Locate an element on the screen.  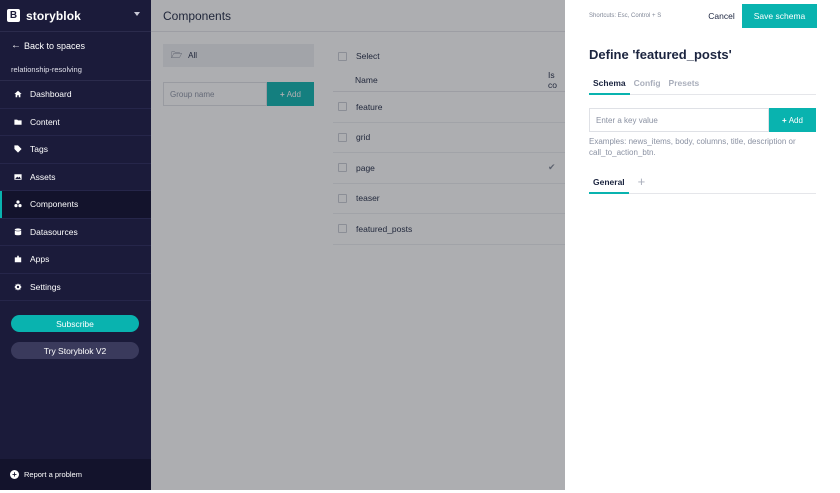
sidebar-item-label: Content is located at coordinates (45, 121).